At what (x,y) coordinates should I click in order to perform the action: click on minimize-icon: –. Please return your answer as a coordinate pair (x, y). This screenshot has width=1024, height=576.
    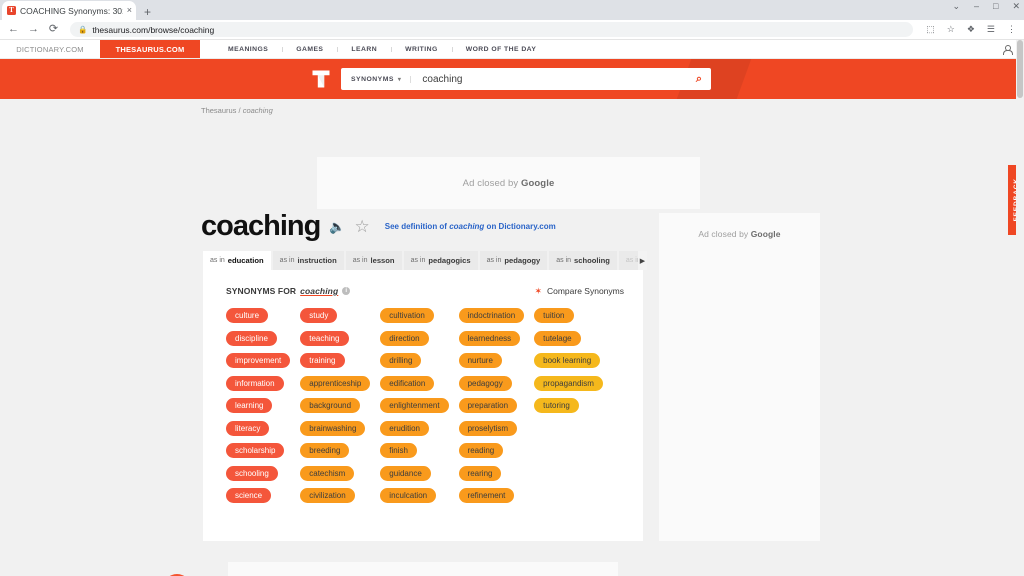
    Looking at the image, I should click on (976, 6).